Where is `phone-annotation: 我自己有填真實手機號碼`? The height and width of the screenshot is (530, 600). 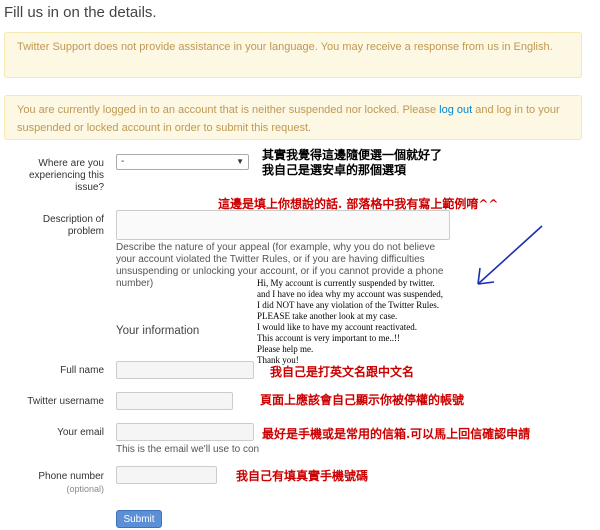
phone-annotation: 我自己有填真實手機號碼 is located at coordinates (302, 476).